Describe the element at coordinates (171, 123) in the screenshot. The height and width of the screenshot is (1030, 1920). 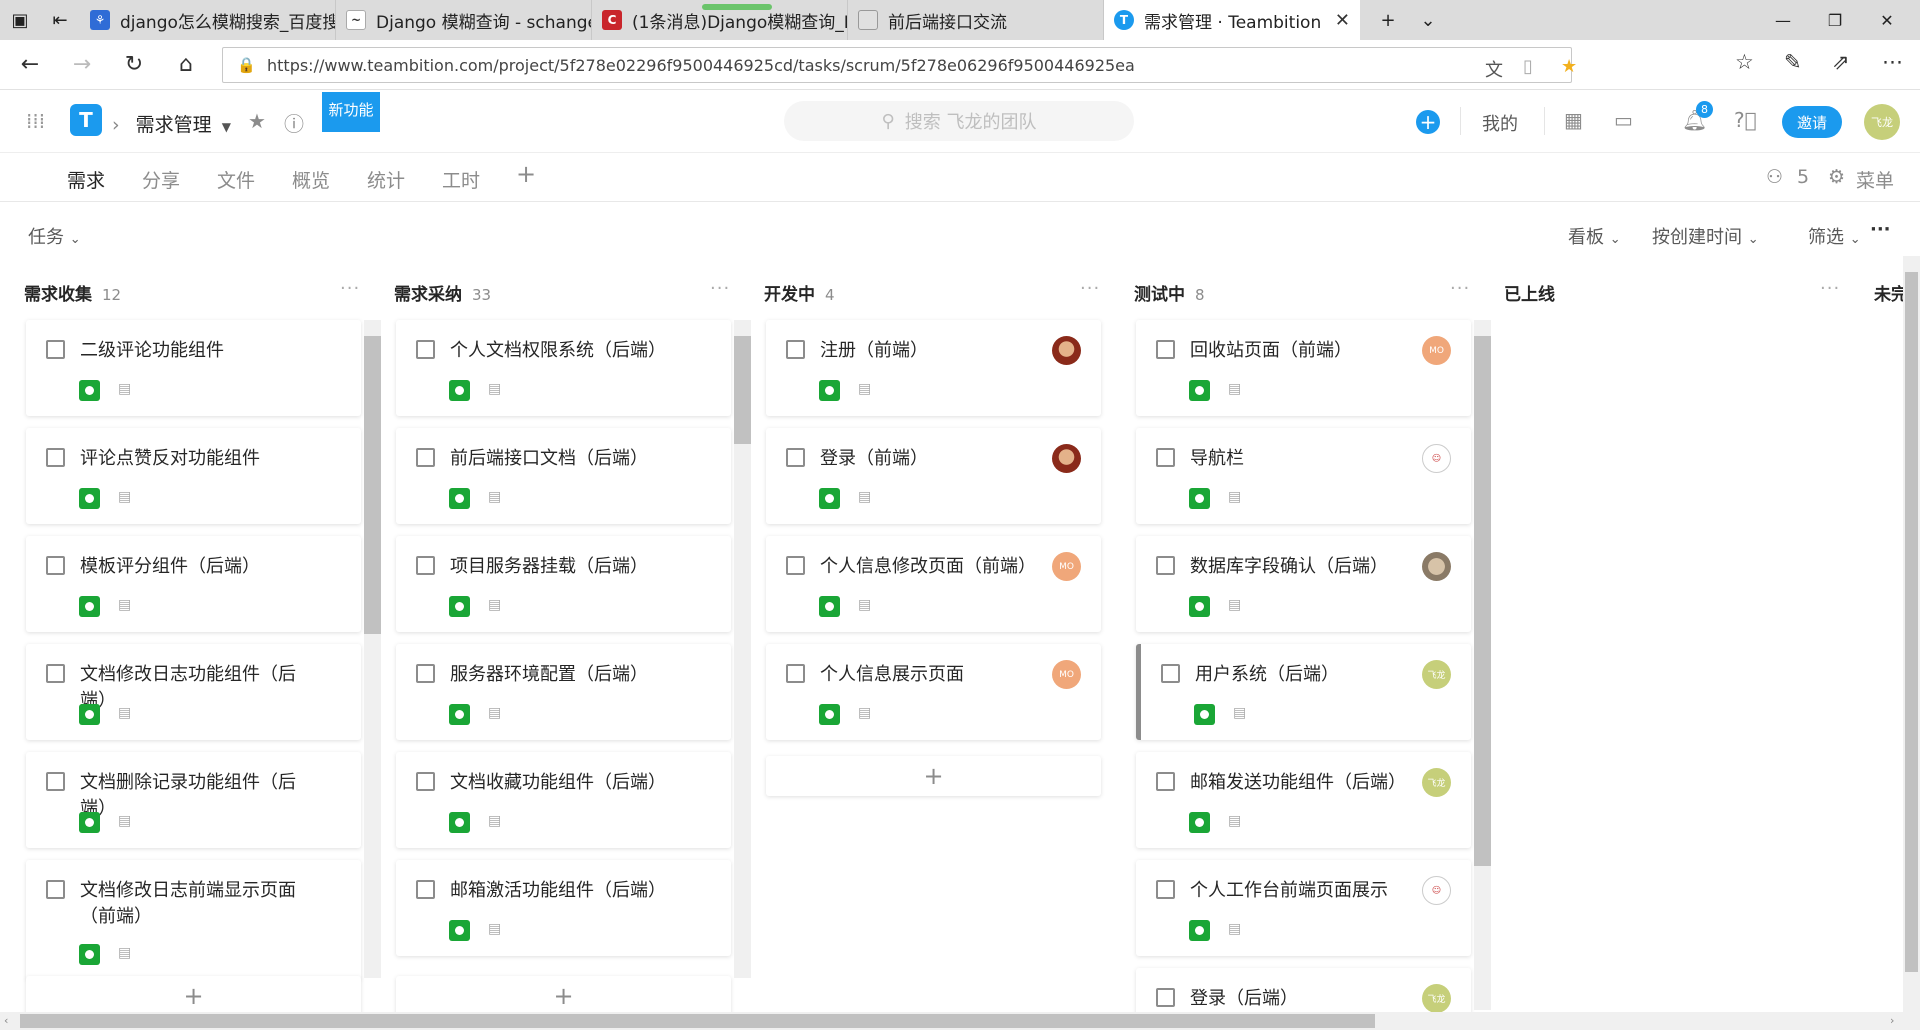
I see `project-selector: › 需求管理 ▼` at that location.